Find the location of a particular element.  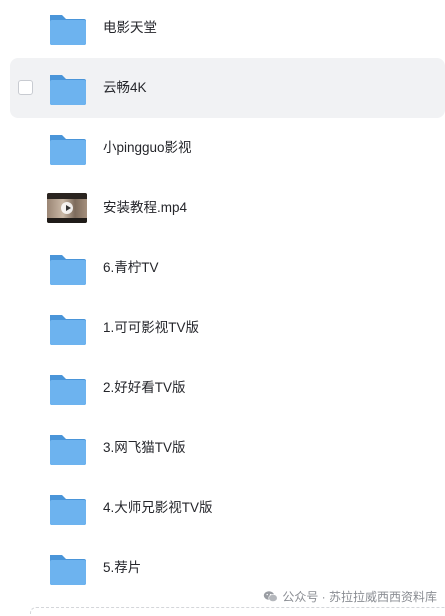

file-name: 1.可可影视TV版 is located at coordinates (151, 327).